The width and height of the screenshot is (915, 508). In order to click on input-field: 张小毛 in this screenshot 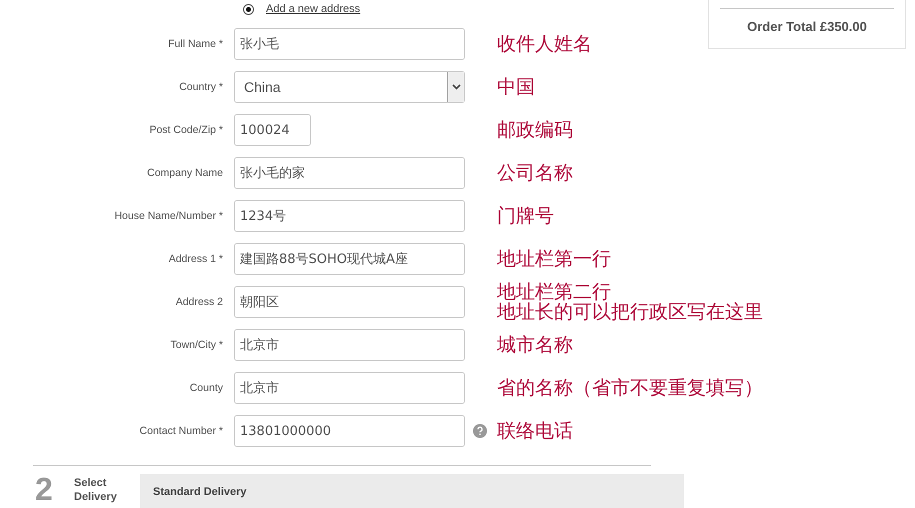, I will do `click(349, 44)`.